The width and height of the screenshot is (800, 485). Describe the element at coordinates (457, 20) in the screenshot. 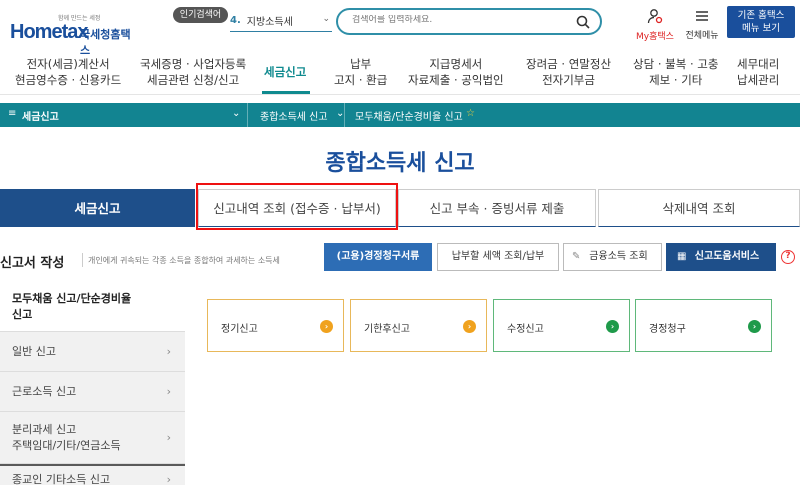

I see `search-input` at that location.